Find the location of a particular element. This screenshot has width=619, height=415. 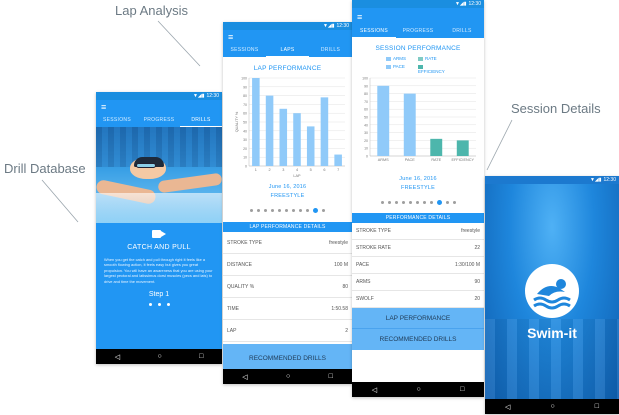

tab-laps: LAPS is located at coordinates (287, 50).